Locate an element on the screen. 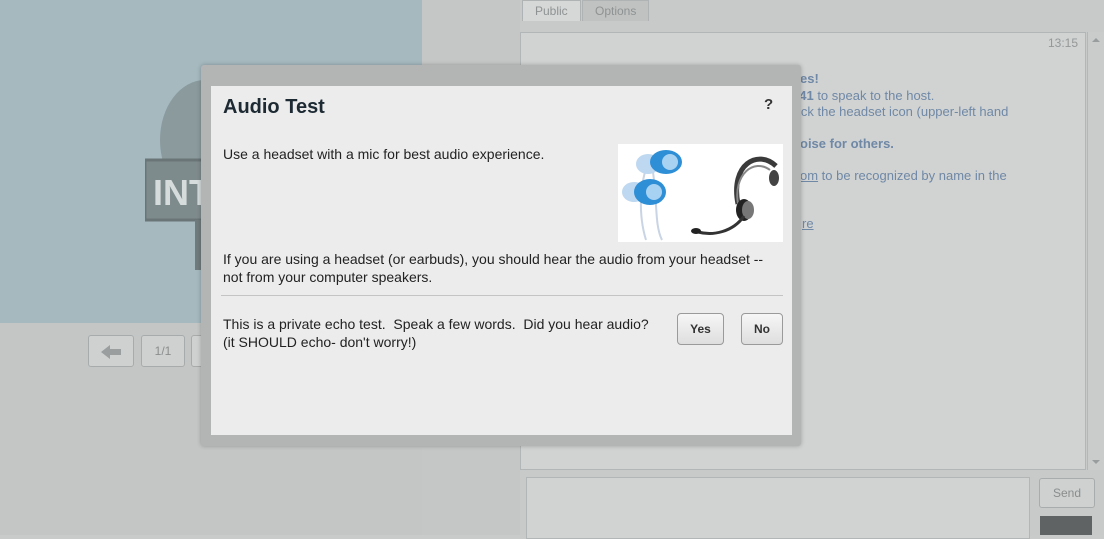  chat-message-line: oise for others. is located at coordinates (847, 143).